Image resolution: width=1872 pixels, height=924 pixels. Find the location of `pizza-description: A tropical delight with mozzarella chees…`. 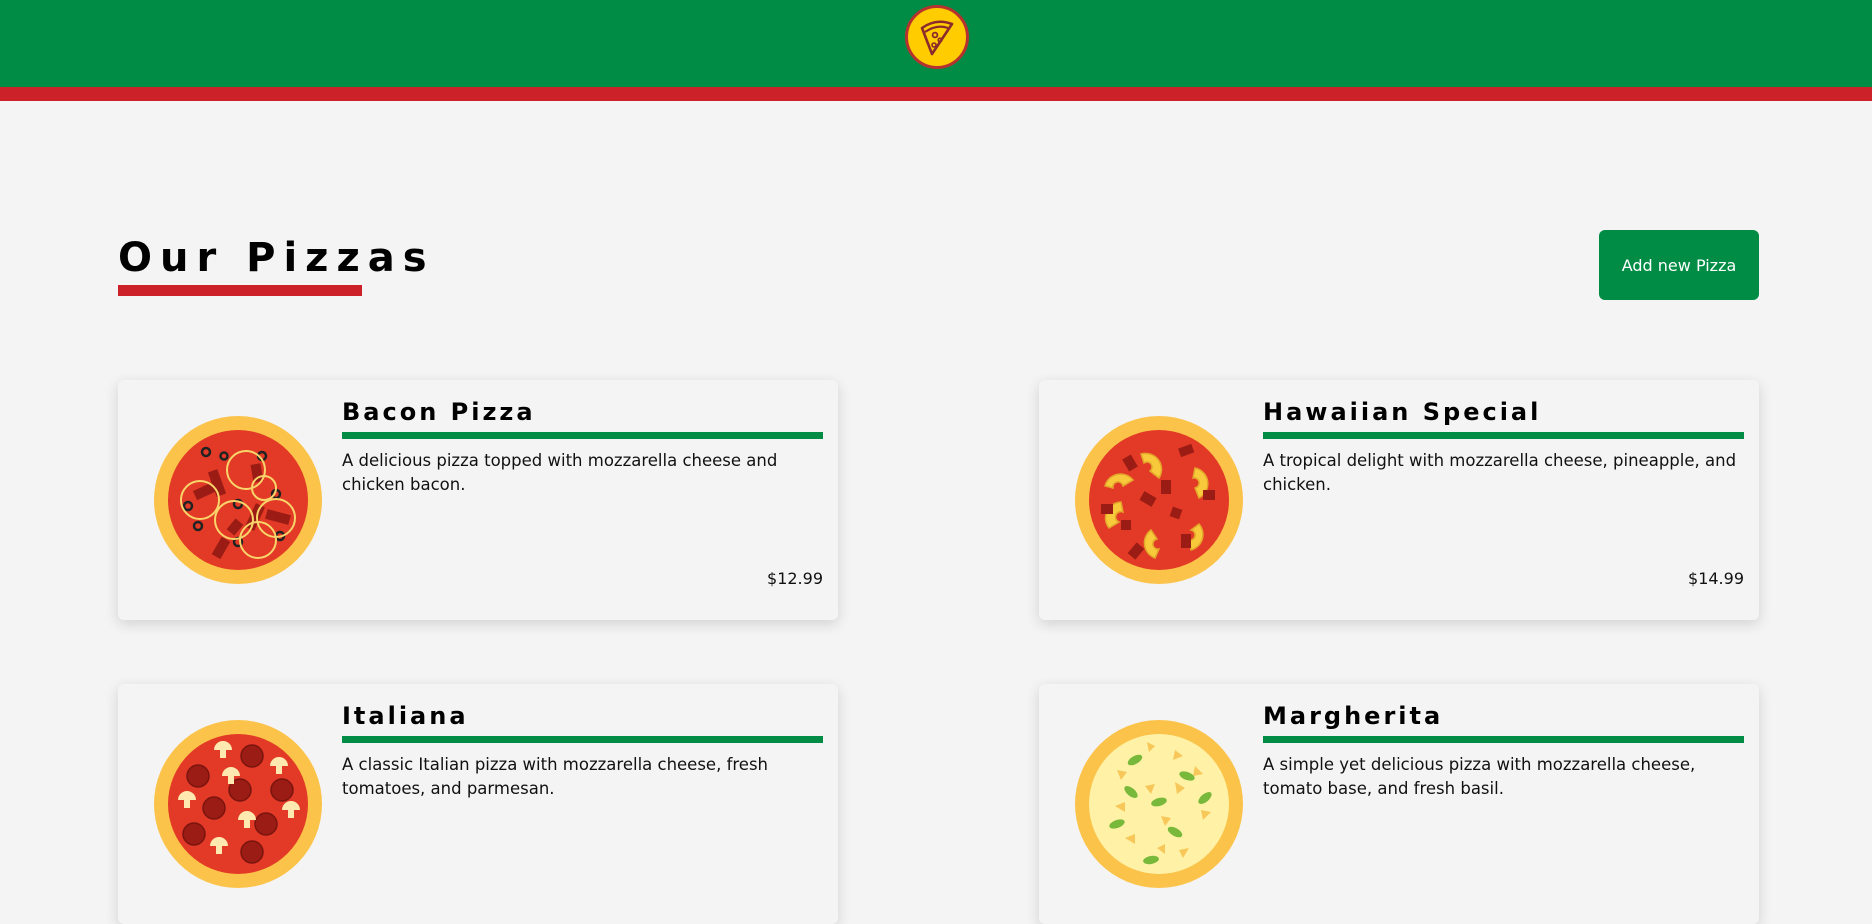

pizza-description: A tropical delight with mozzarella chees… is located at coordinates (1500, 472).